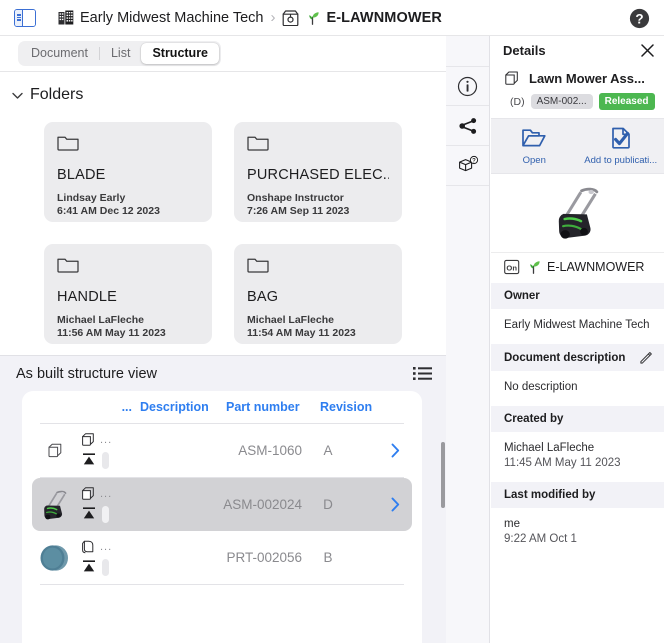  Describe the element at coordinates (222, 450) in the screenshot. I see `table-row: ... ASM-1060 A` at that location.